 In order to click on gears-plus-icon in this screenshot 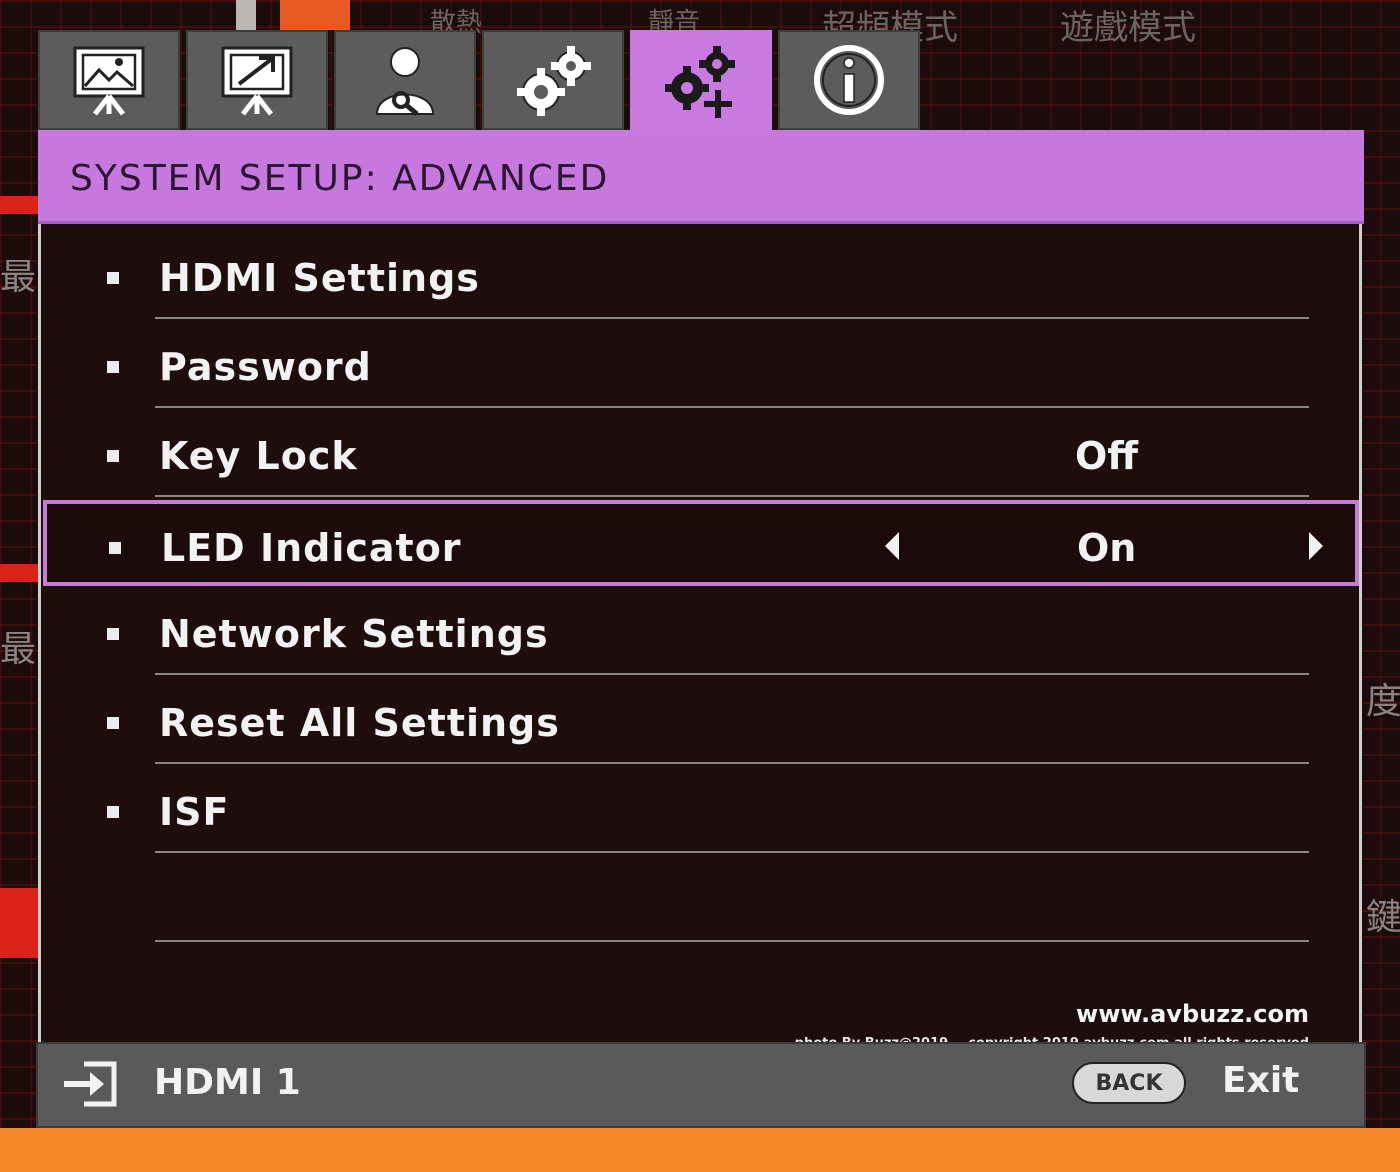, I will do `click(700, 82)`.